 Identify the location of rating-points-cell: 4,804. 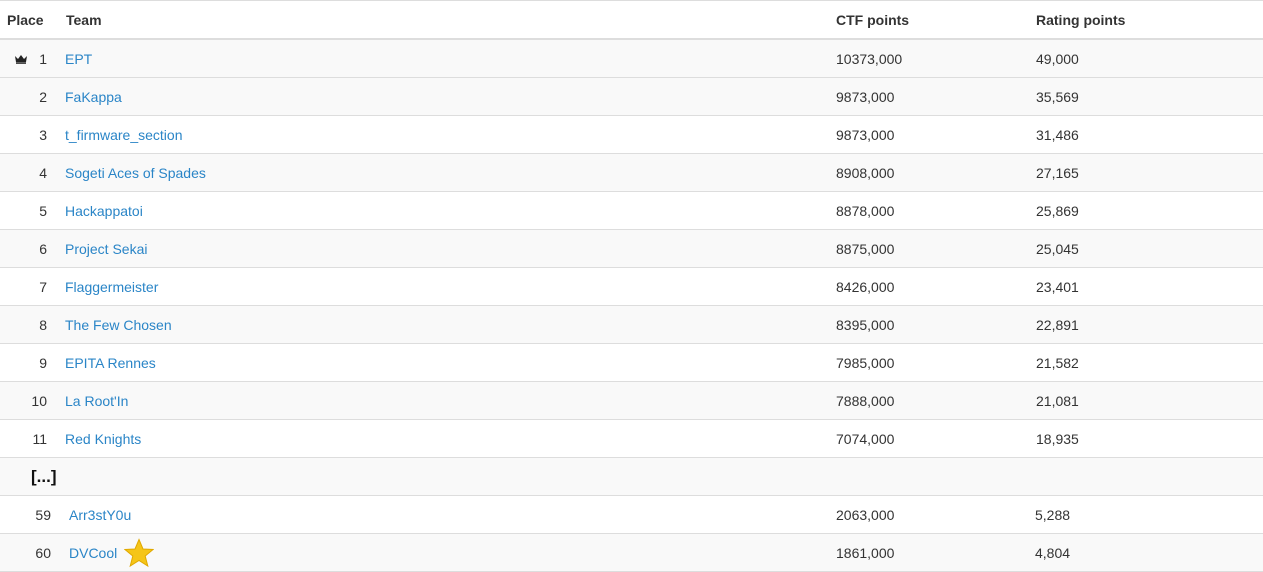
(1053, 552).